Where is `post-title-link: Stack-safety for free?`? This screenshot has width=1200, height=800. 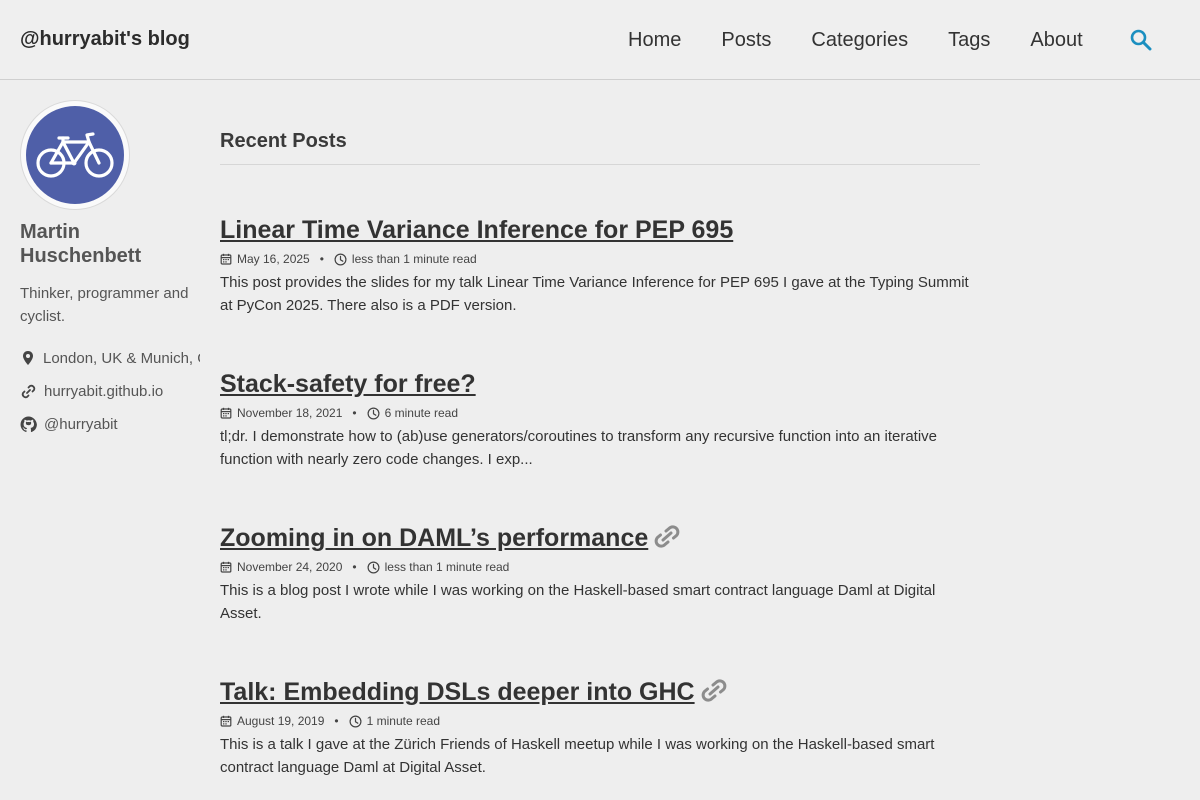
post-title-link: Stack-safety for free? is located at coordinates (348, 384).